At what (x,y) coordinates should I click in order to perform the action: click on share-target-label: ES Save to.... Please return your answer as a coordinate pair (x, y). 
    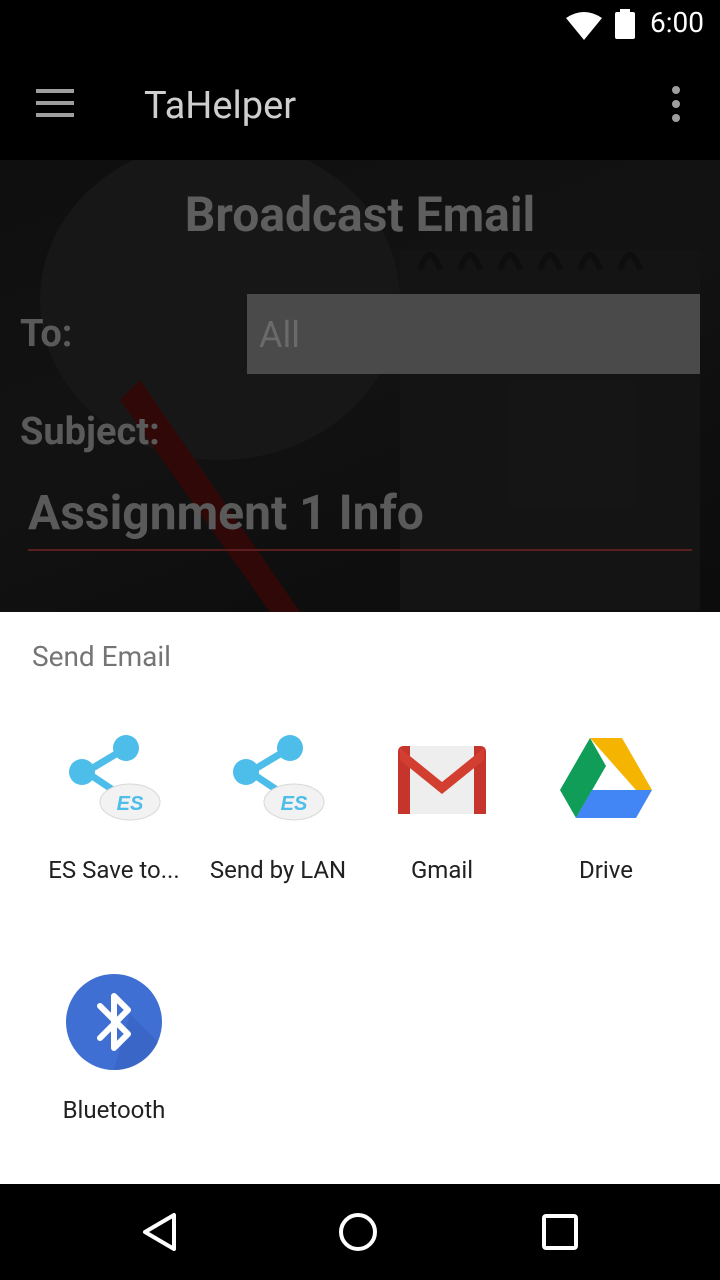
    Looking at the image, I should click on (114, 870).